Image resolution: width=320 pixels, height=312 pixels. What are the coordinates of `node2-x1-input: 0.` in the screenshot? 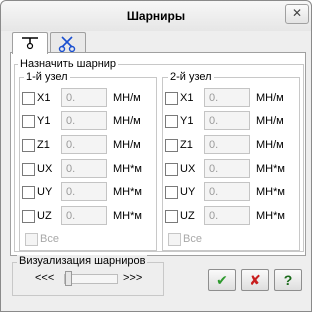 It's located at (227, 97).